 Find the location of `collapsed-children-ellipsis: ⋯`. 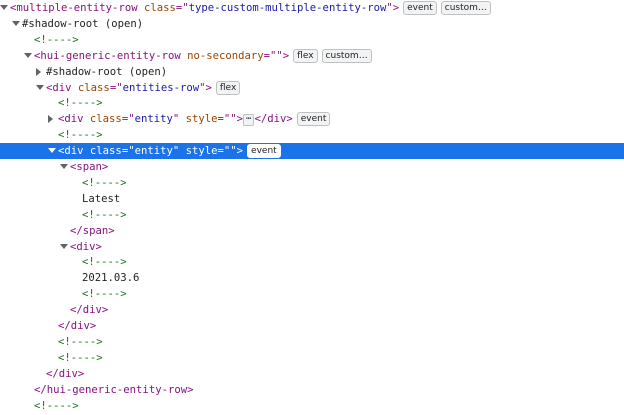

collapsed-children-ellipsis: ⋯ is located at coordinates (249, 120).